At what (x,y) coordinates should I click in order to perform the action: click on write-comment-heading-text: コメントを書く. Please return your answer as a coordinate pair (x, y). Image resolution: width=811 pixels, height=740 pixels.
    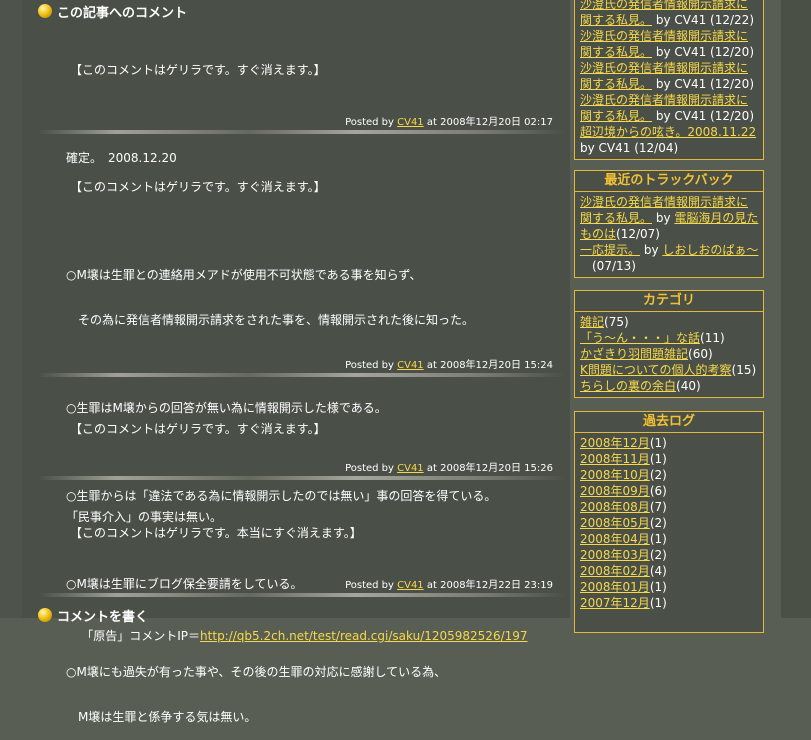
    Looking at the image, I should click on (103, 617).